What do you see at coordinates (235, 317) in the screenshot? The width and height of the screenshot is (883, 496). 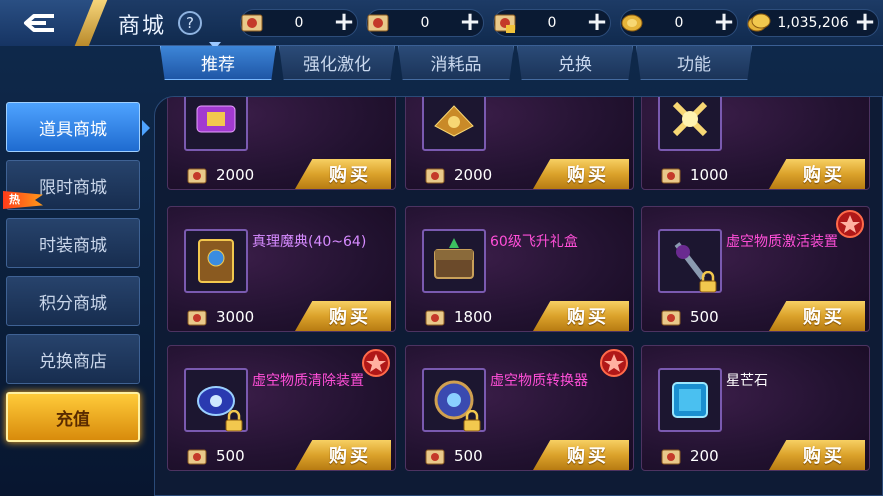 I see `item-price: 3000` at bounding box center [235, 317].